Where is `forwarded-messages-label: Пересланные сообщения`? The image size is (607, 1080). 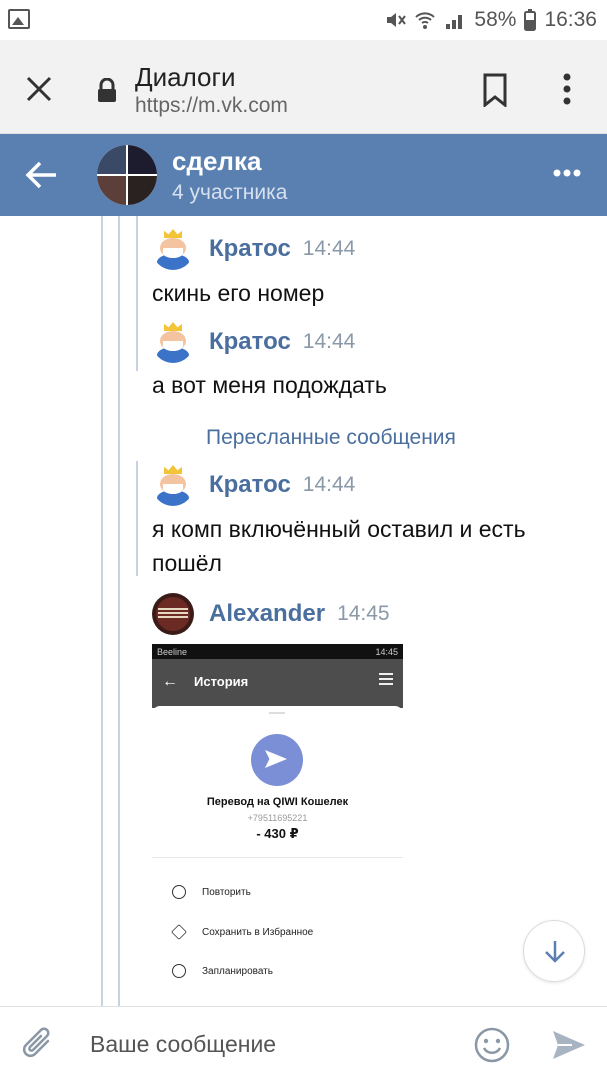
forwarded-messages-label: Пересланные сообщения is located at coordinates (331, 438).